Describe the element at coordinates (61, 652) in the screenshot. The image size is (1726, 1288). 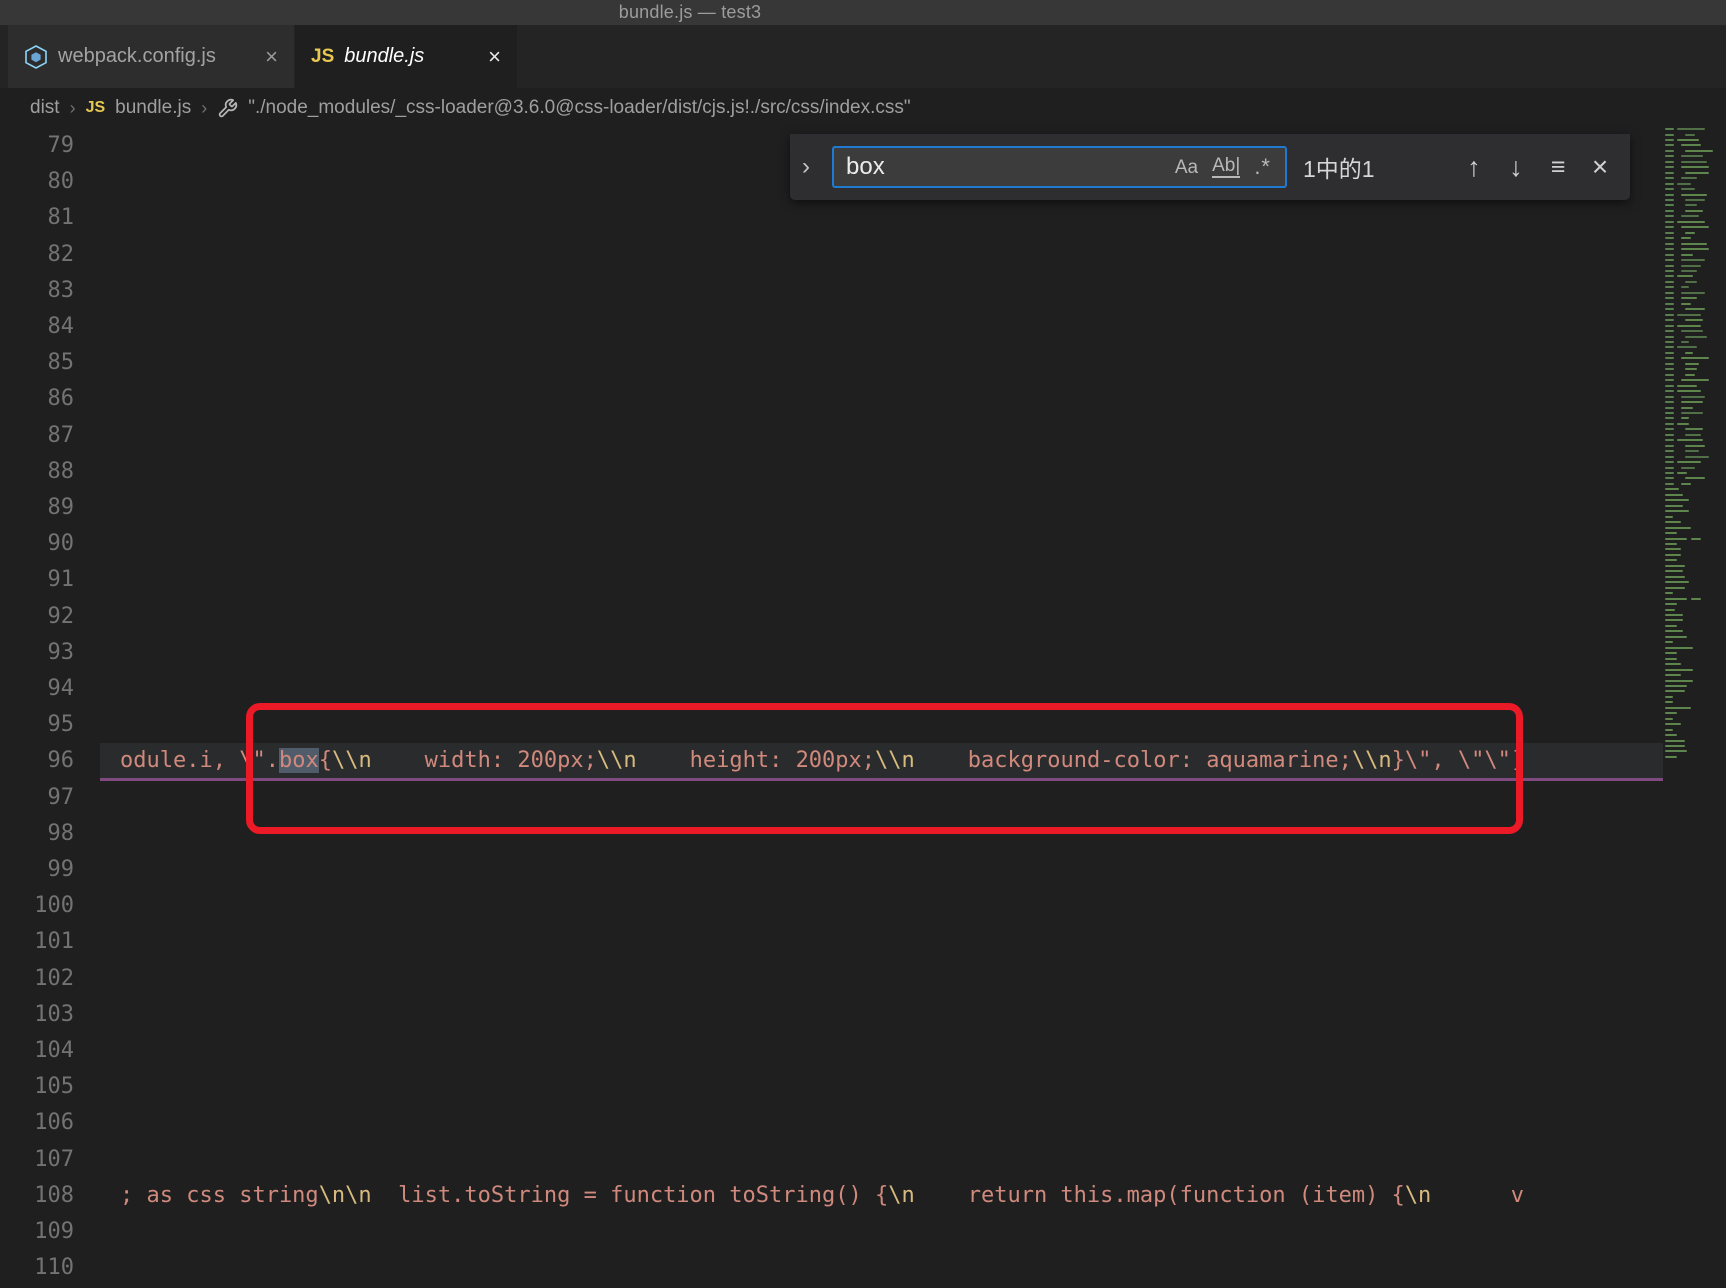
I see `line-number: 93` at that location.